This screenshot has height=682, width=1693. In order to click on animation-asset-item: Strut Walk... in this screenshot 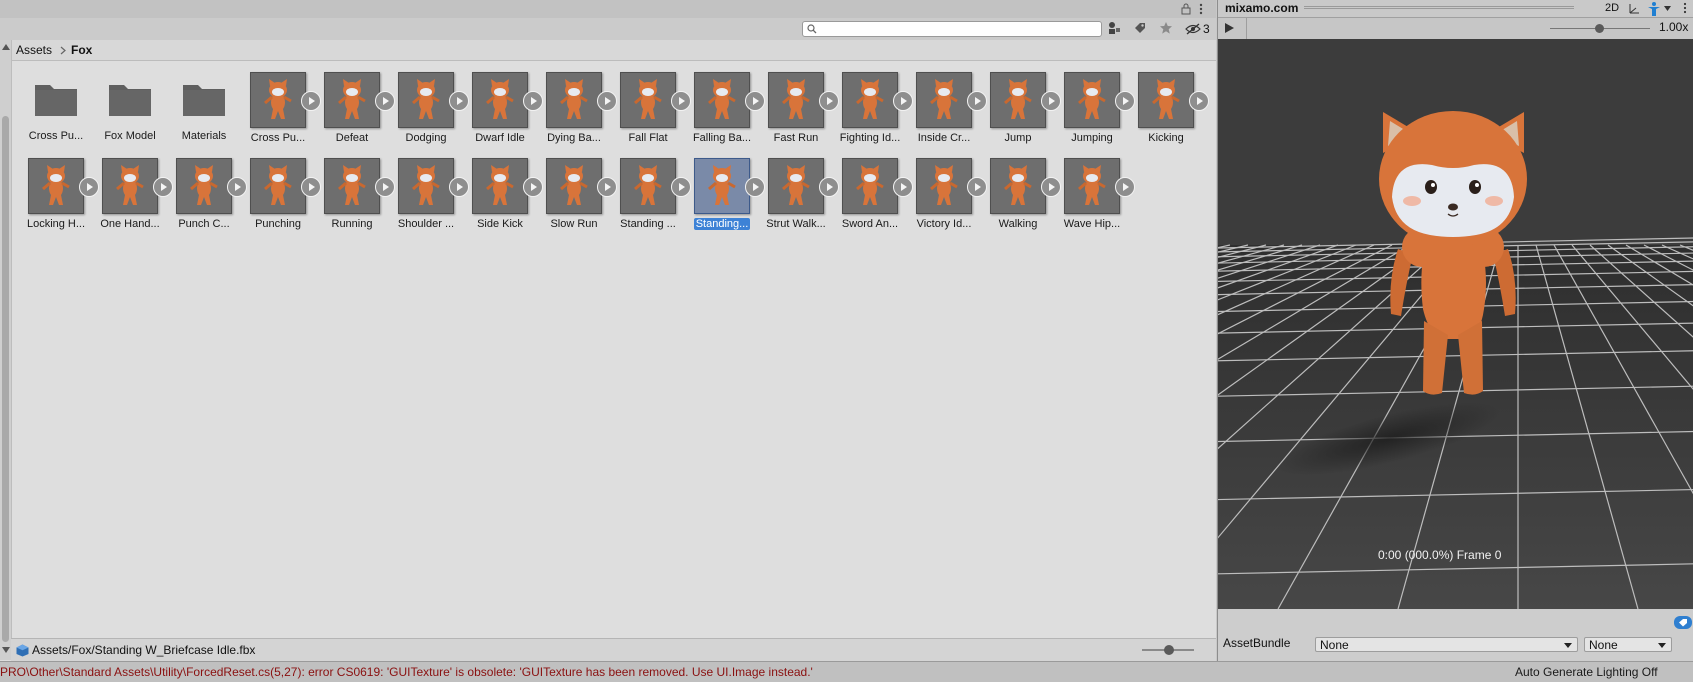, I will do `click(801, 199)`.